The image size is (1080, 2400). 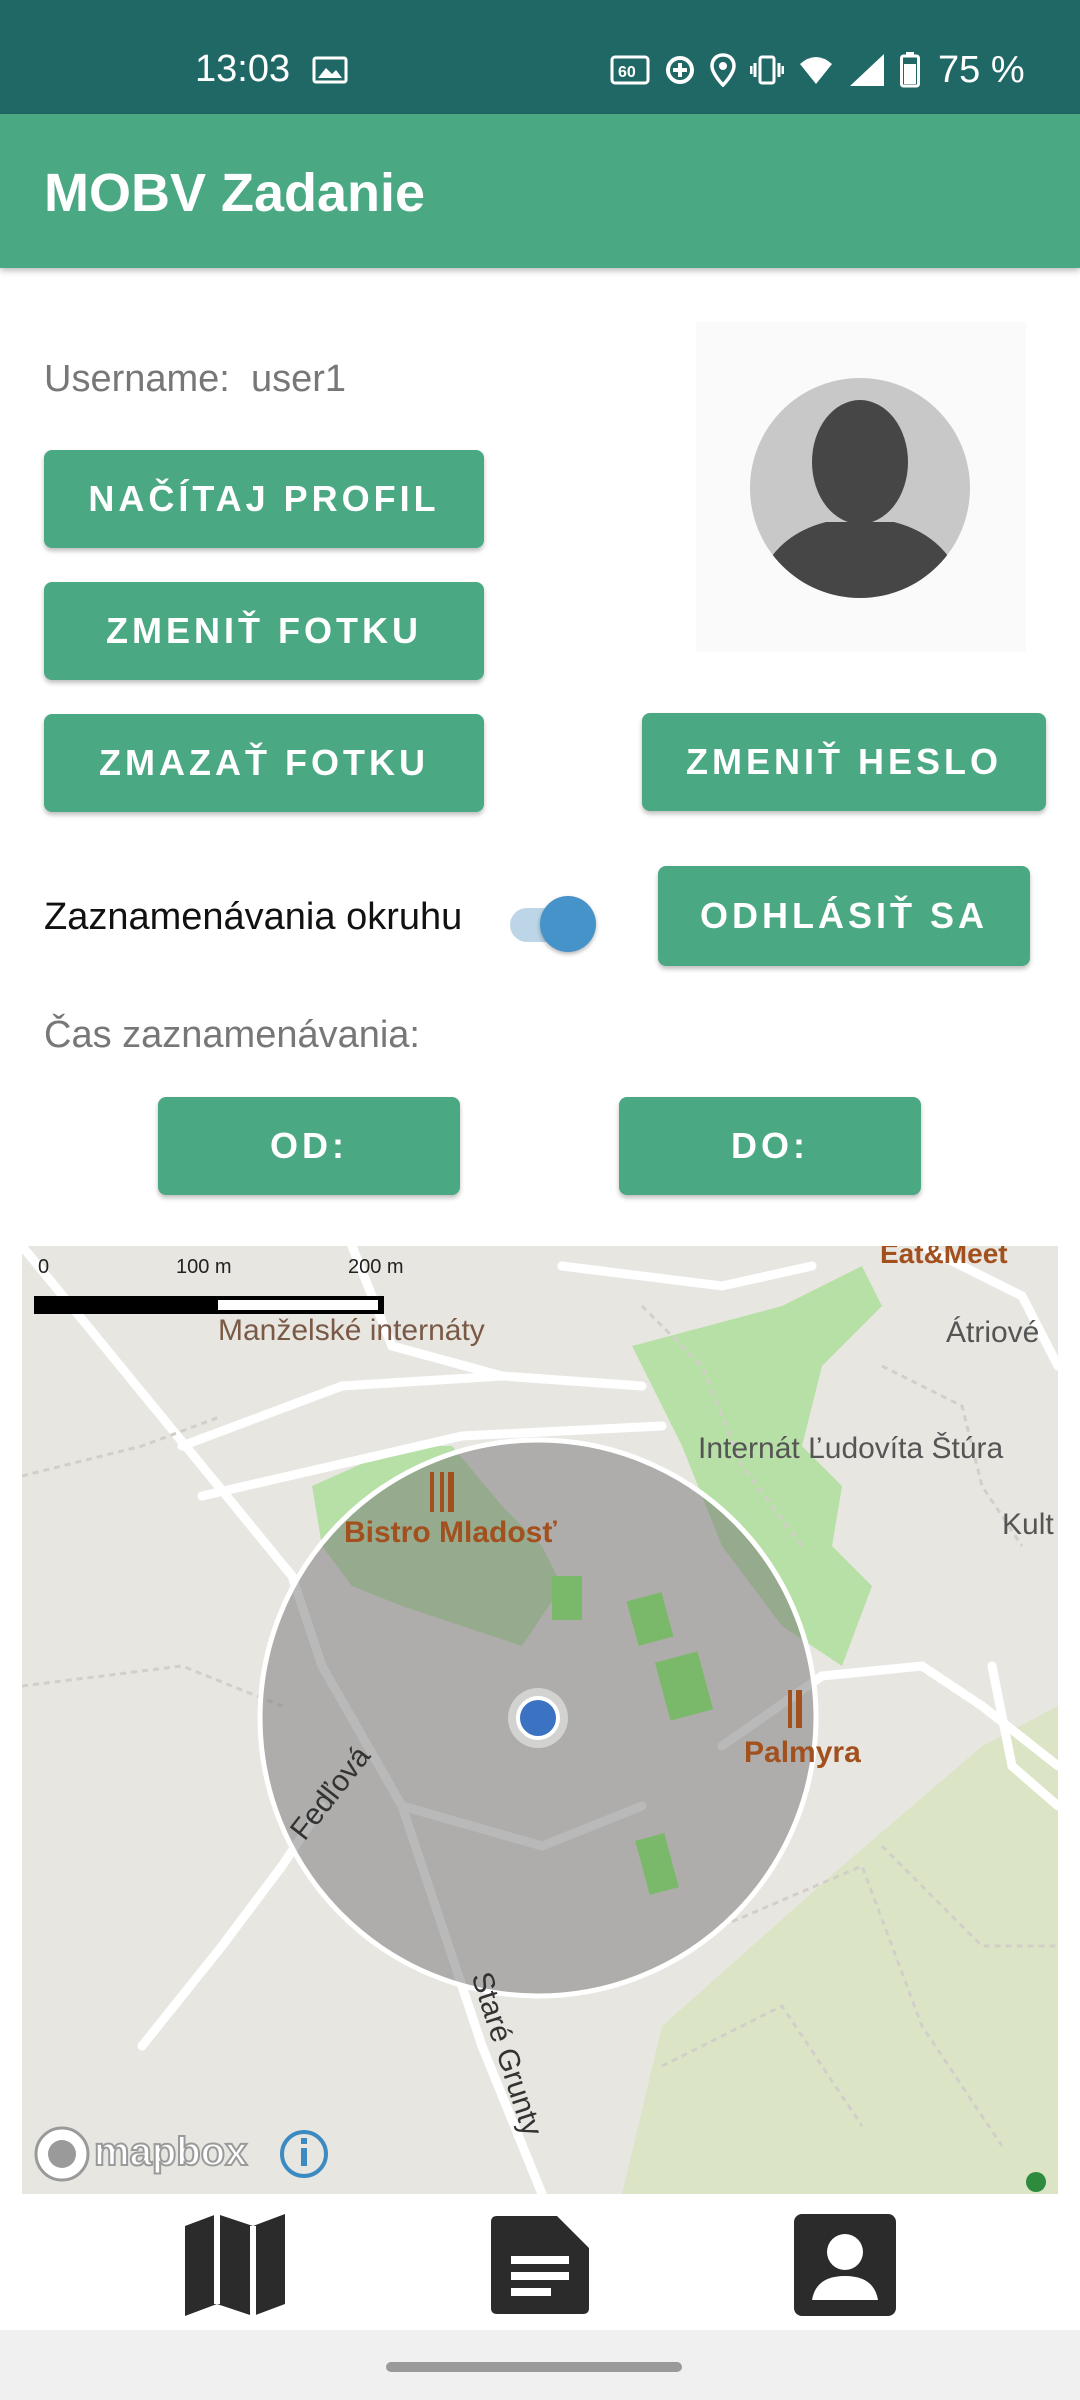 I want to click on nav-profile, so click(x=845, y=2265).